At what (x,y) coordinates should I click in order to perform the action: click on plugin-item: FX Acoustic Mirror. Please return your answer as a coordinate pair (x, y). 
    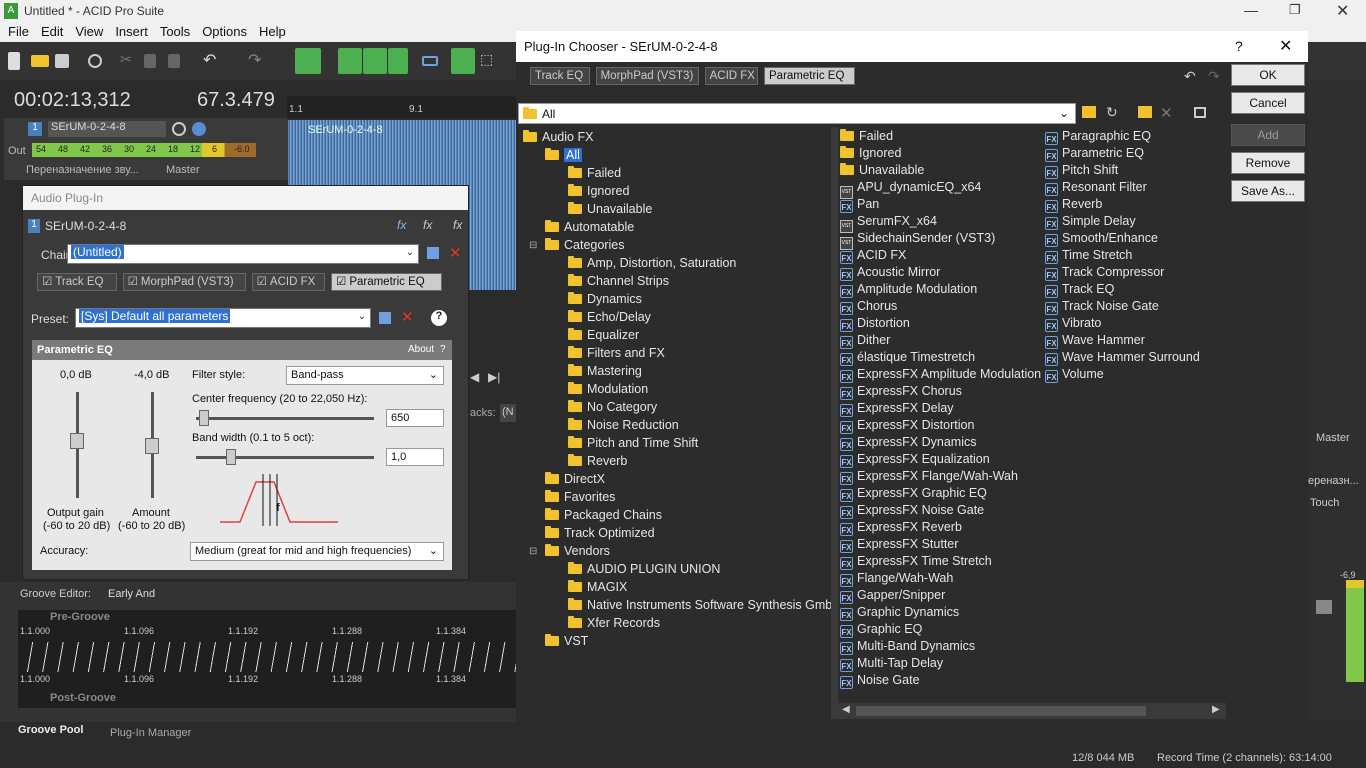
    Looking at the image, I should click on (890, 272).